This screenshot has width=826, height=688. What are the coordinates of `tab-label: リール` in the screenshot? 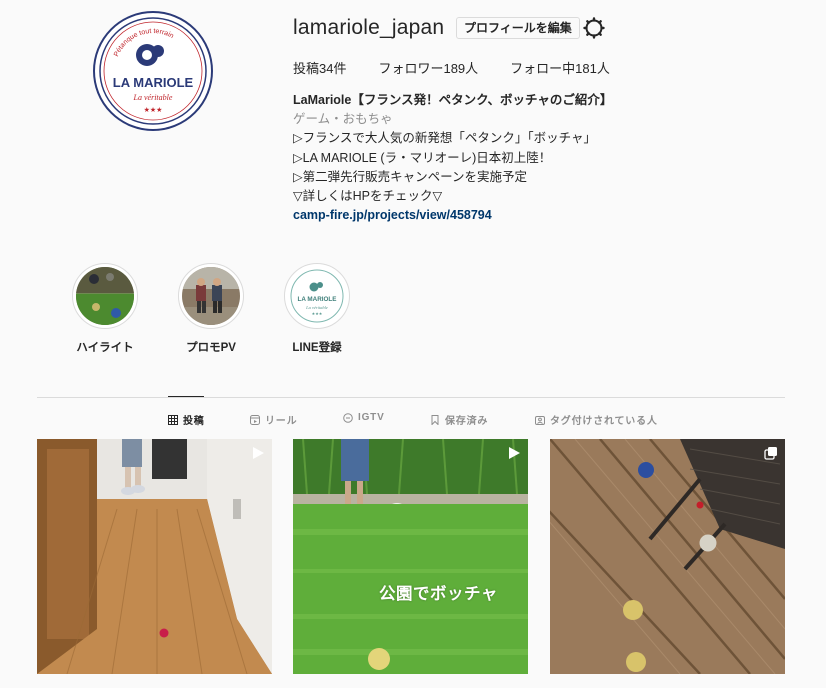 It's located at (281, 421).